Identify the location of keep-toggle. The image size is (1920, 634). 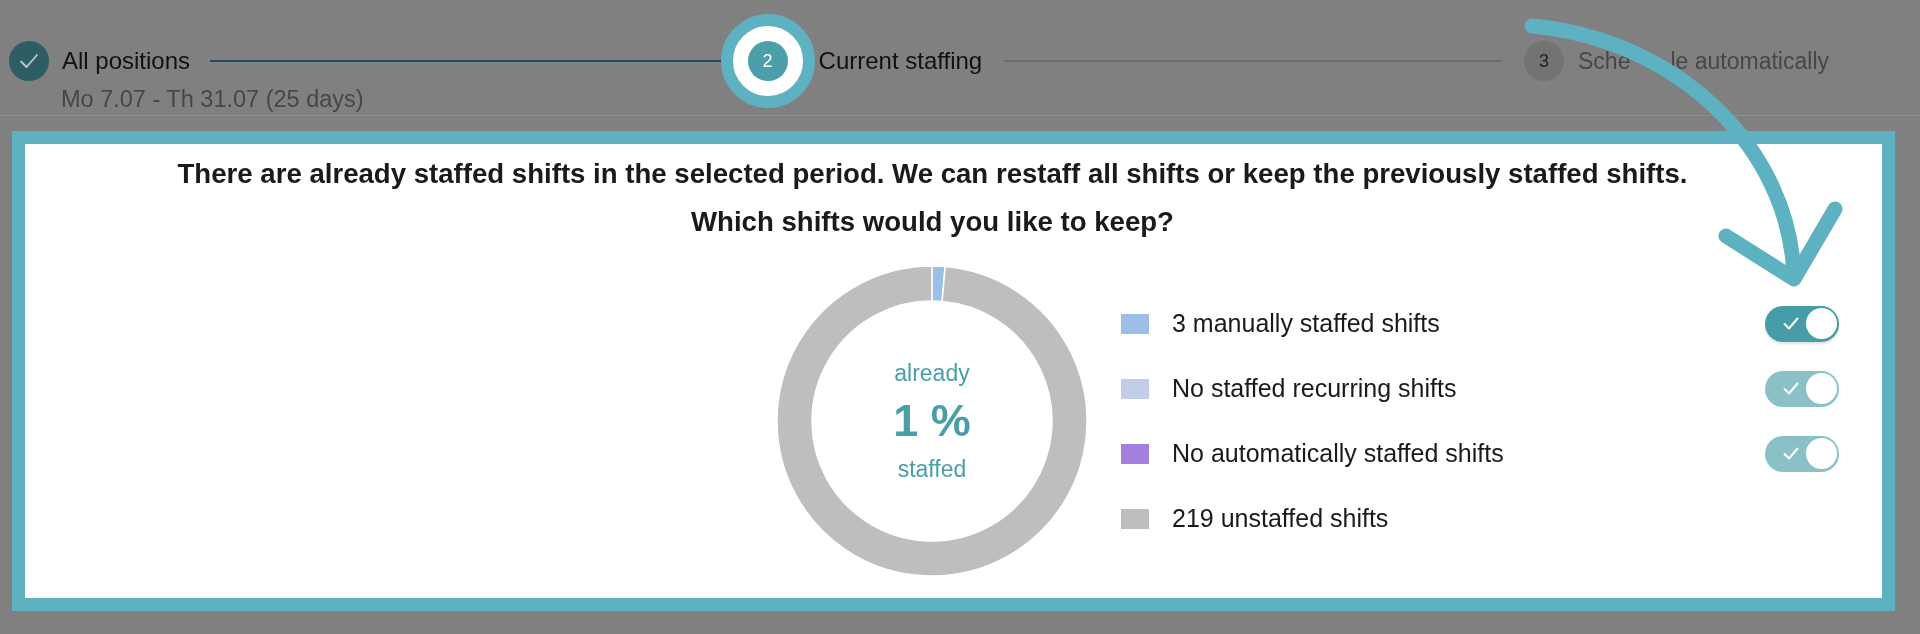
(1802, 323).